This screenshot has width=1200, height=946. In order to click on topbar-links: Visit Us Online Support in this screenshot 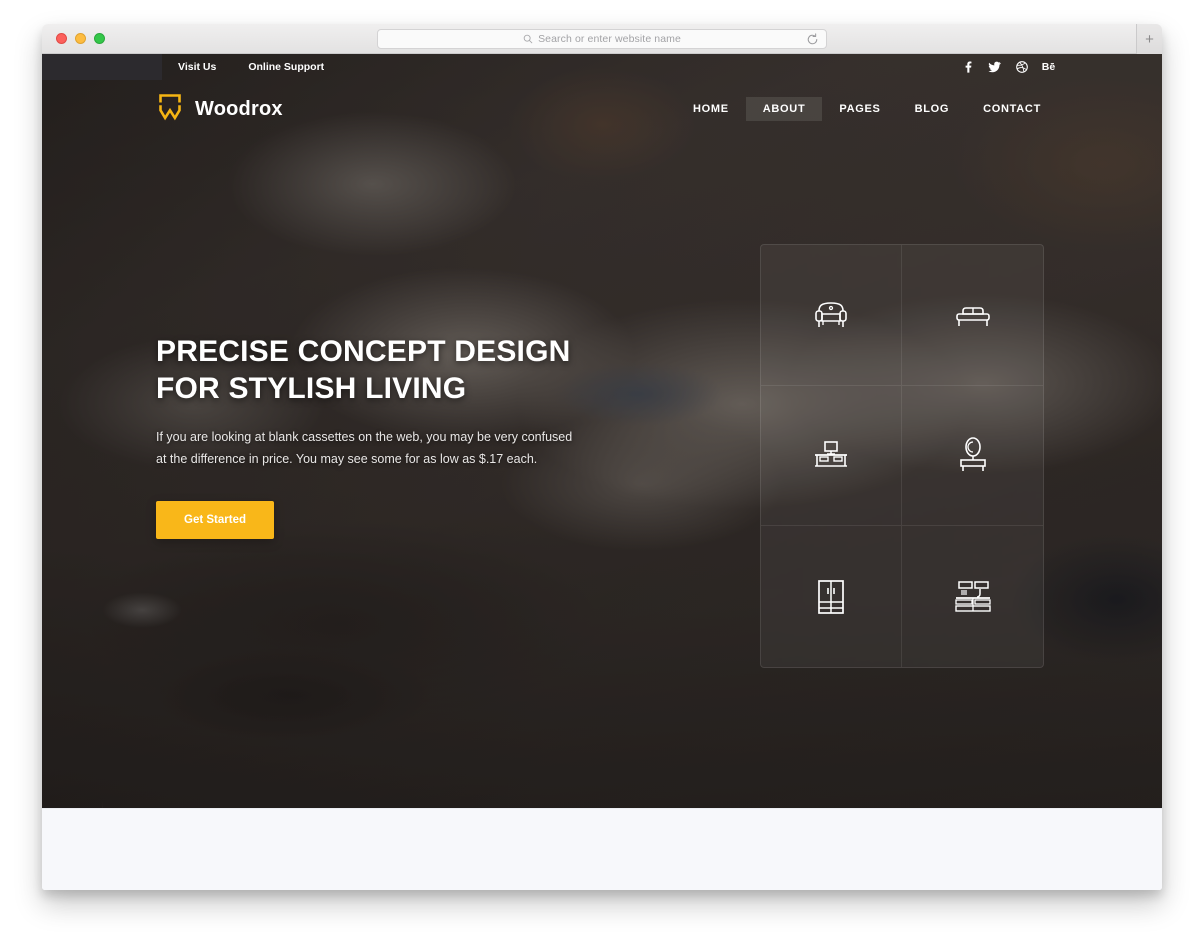, I will do `click(251, 67)`.